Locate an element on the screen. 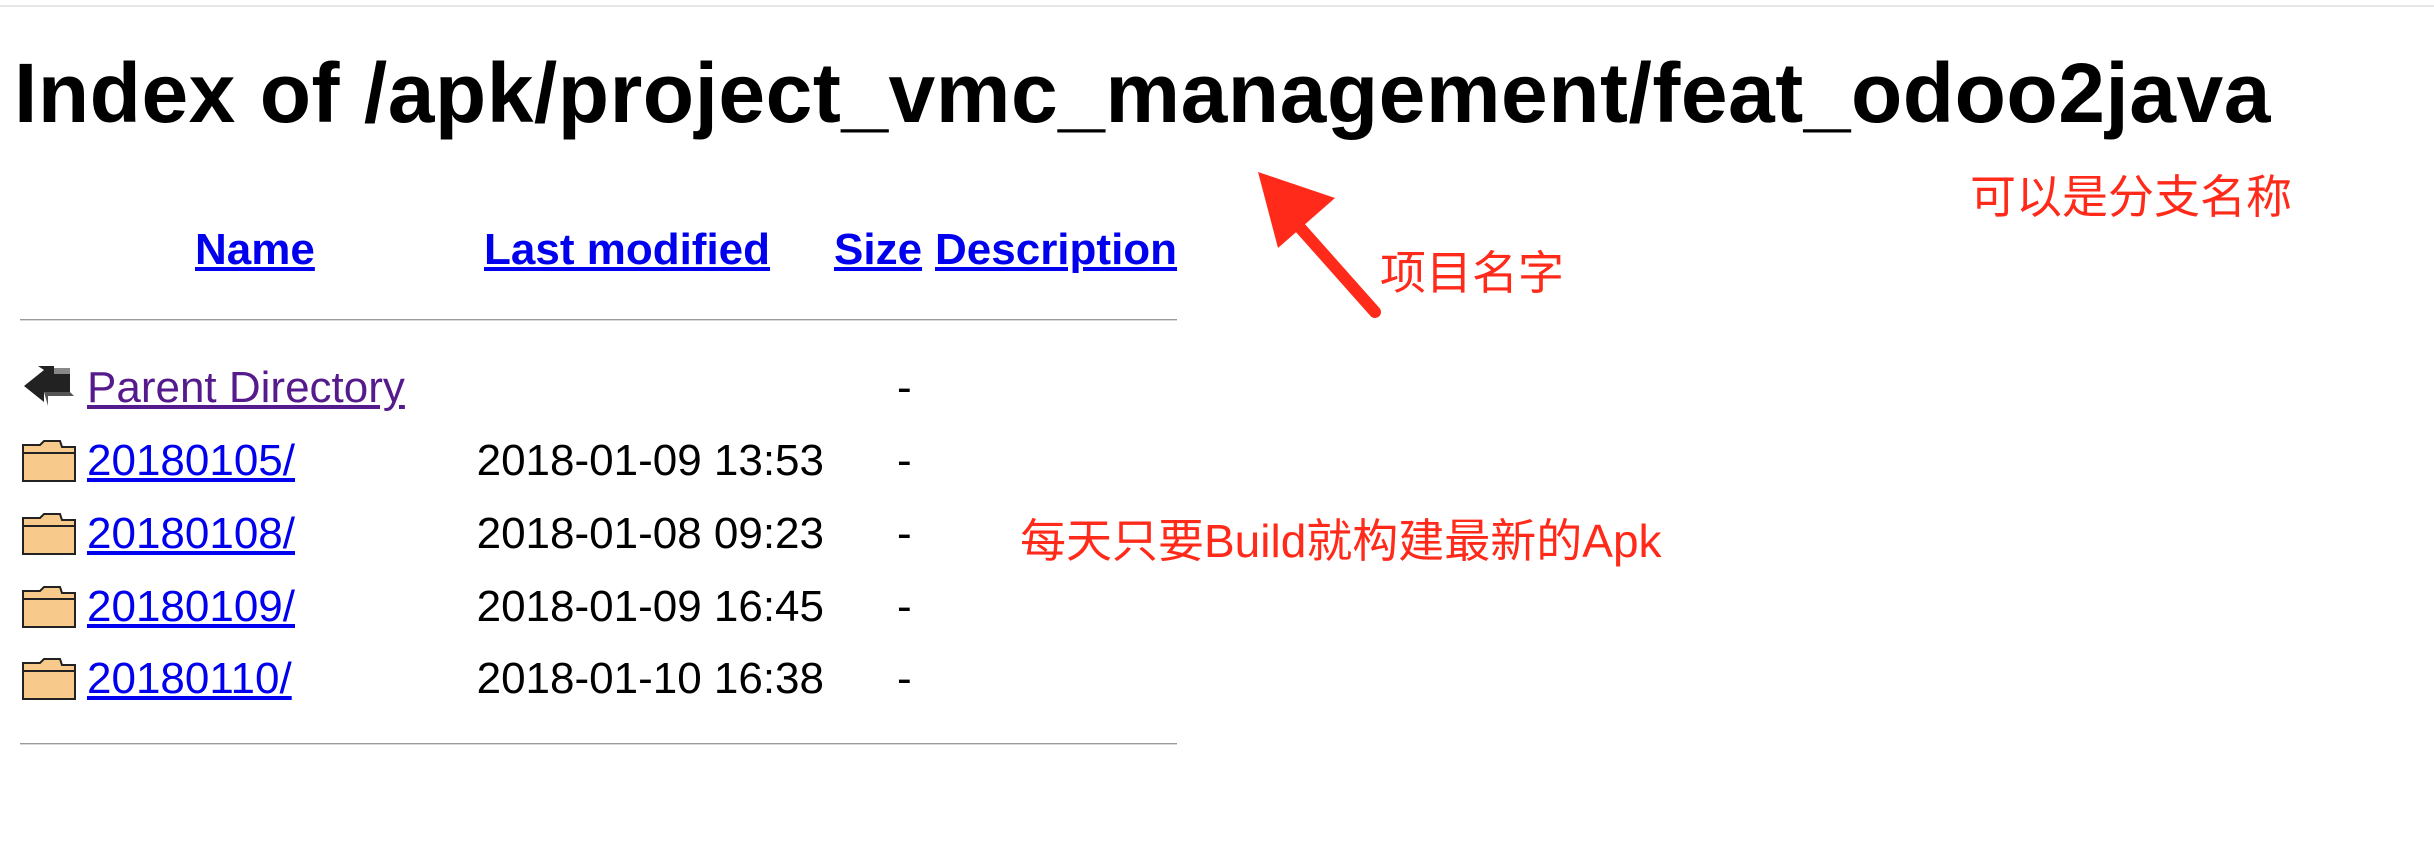 This screenshot has height=850, width=2434. directory-row: 20180105/ 2018-01-09 13:53 - is located at coordinates (598, 461).